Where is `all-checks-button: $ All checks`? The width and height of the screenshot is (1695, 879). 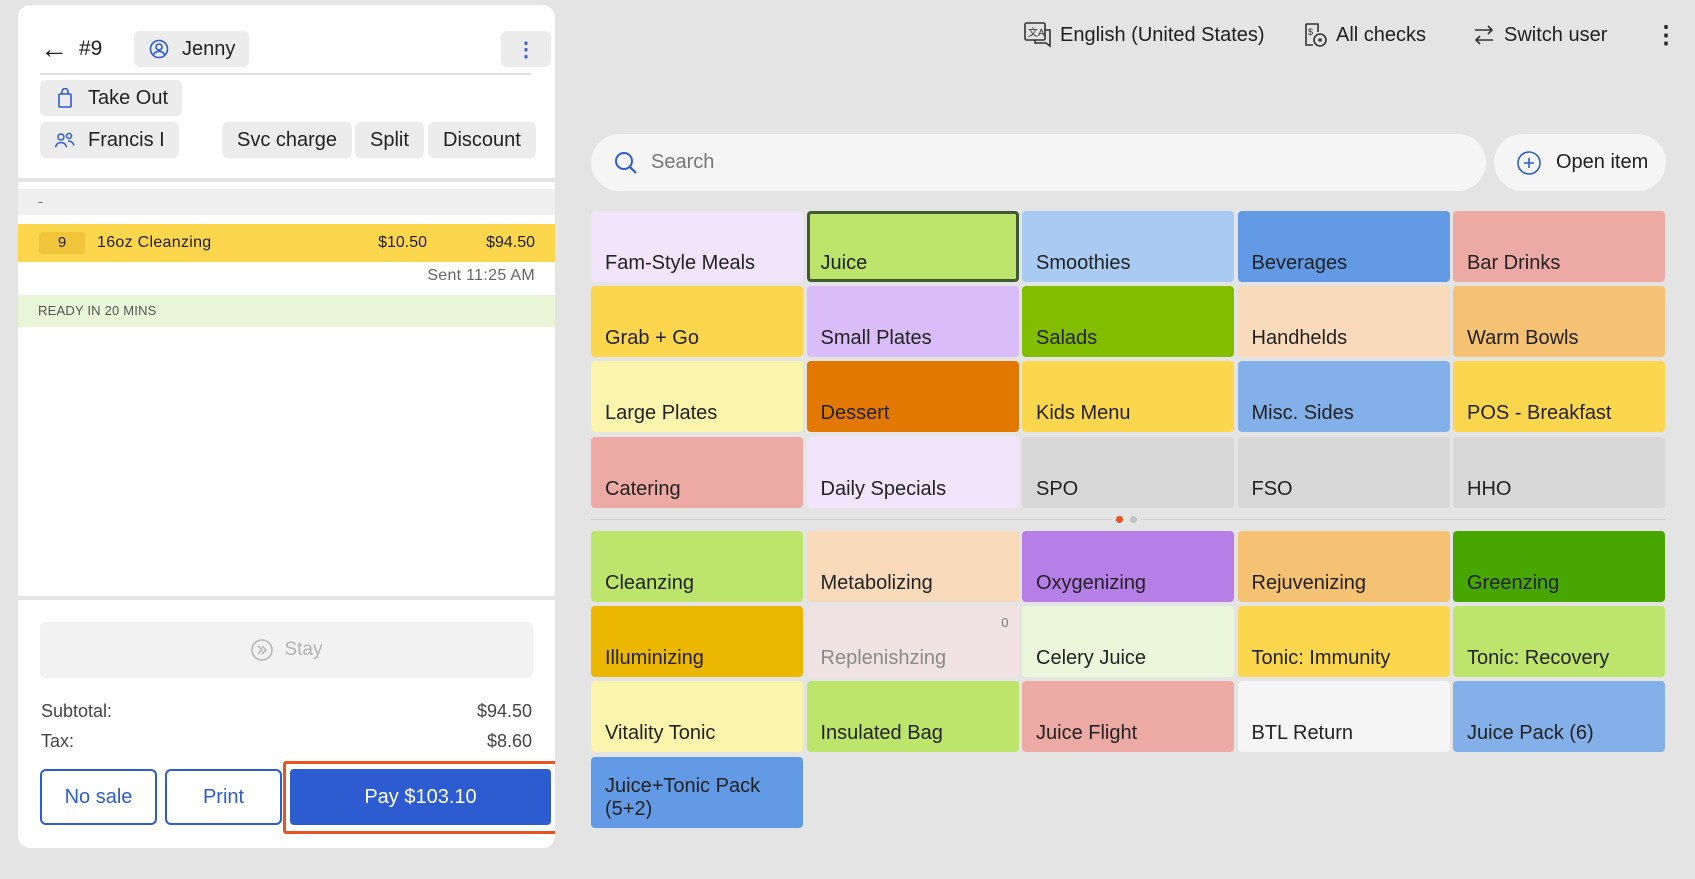 all-checks-button: $ All checks is located at coordinates (1364, 35).